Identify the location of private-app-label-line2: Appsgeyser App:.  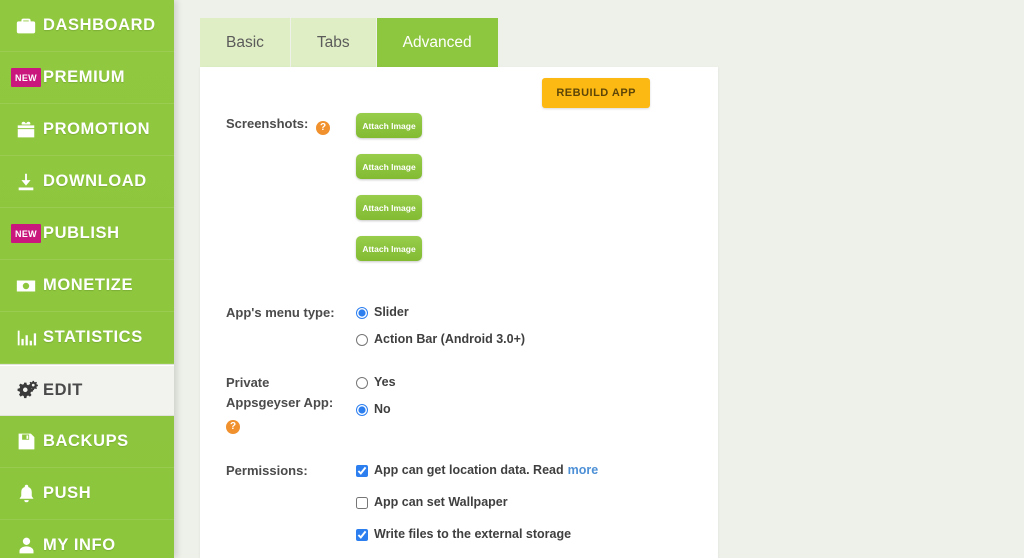
(280, 402).